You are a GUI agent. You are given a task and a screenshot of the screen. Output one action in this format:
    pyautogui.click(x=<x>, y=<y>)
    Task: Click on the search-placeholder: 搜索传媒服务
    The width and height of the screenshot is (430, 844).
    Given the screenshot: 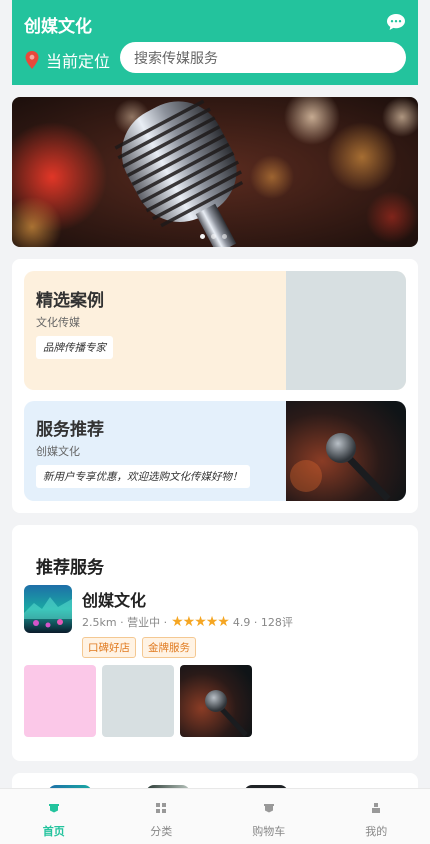 What is the action you would take?
    pyautogui.click(x=176, y=58)
    